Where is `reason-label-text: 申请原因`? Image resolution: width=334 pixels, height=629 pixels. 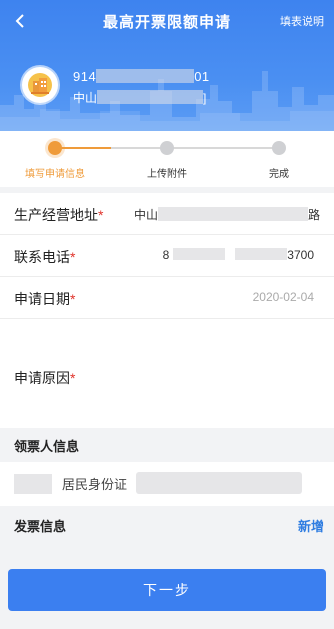
reason-label-text: 申请原因 is located at coordinates (42, 378).